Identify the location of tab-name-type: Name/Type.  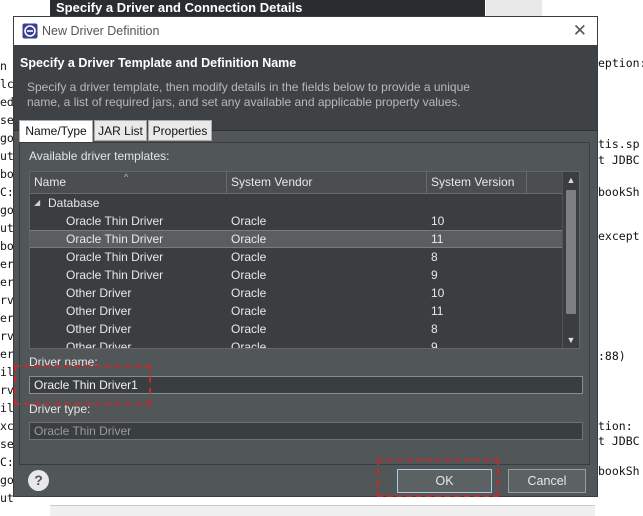
(56, 131).